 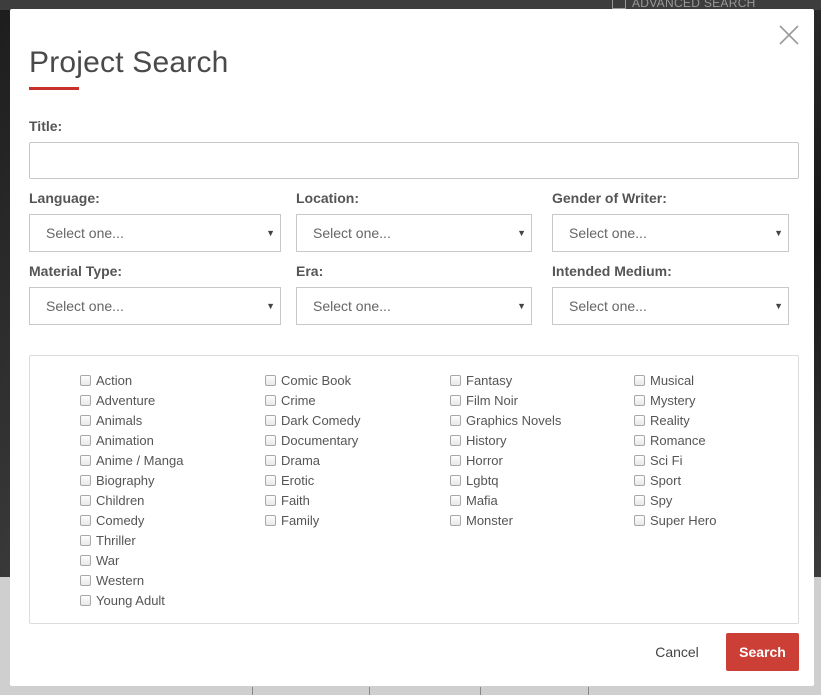 I want to click on genre-option: Biography, so click(x=131, y=480).